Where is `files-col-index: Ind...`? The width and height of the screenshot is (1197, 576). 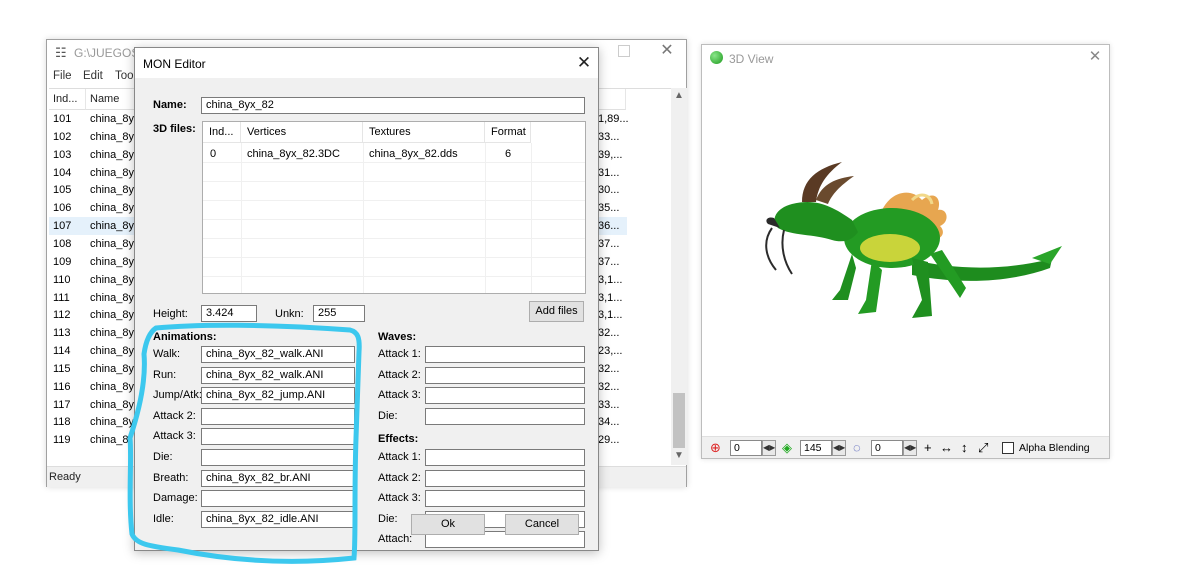
files-col-index: Ind... is located at coordinates (222, 132).